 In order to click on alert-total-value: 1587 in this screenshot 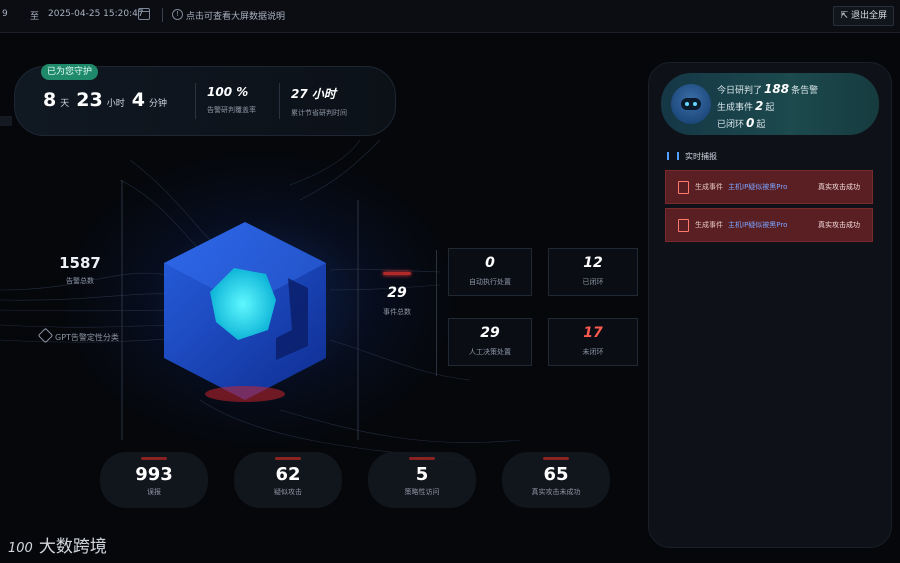, I will do `click(80, 263)`.